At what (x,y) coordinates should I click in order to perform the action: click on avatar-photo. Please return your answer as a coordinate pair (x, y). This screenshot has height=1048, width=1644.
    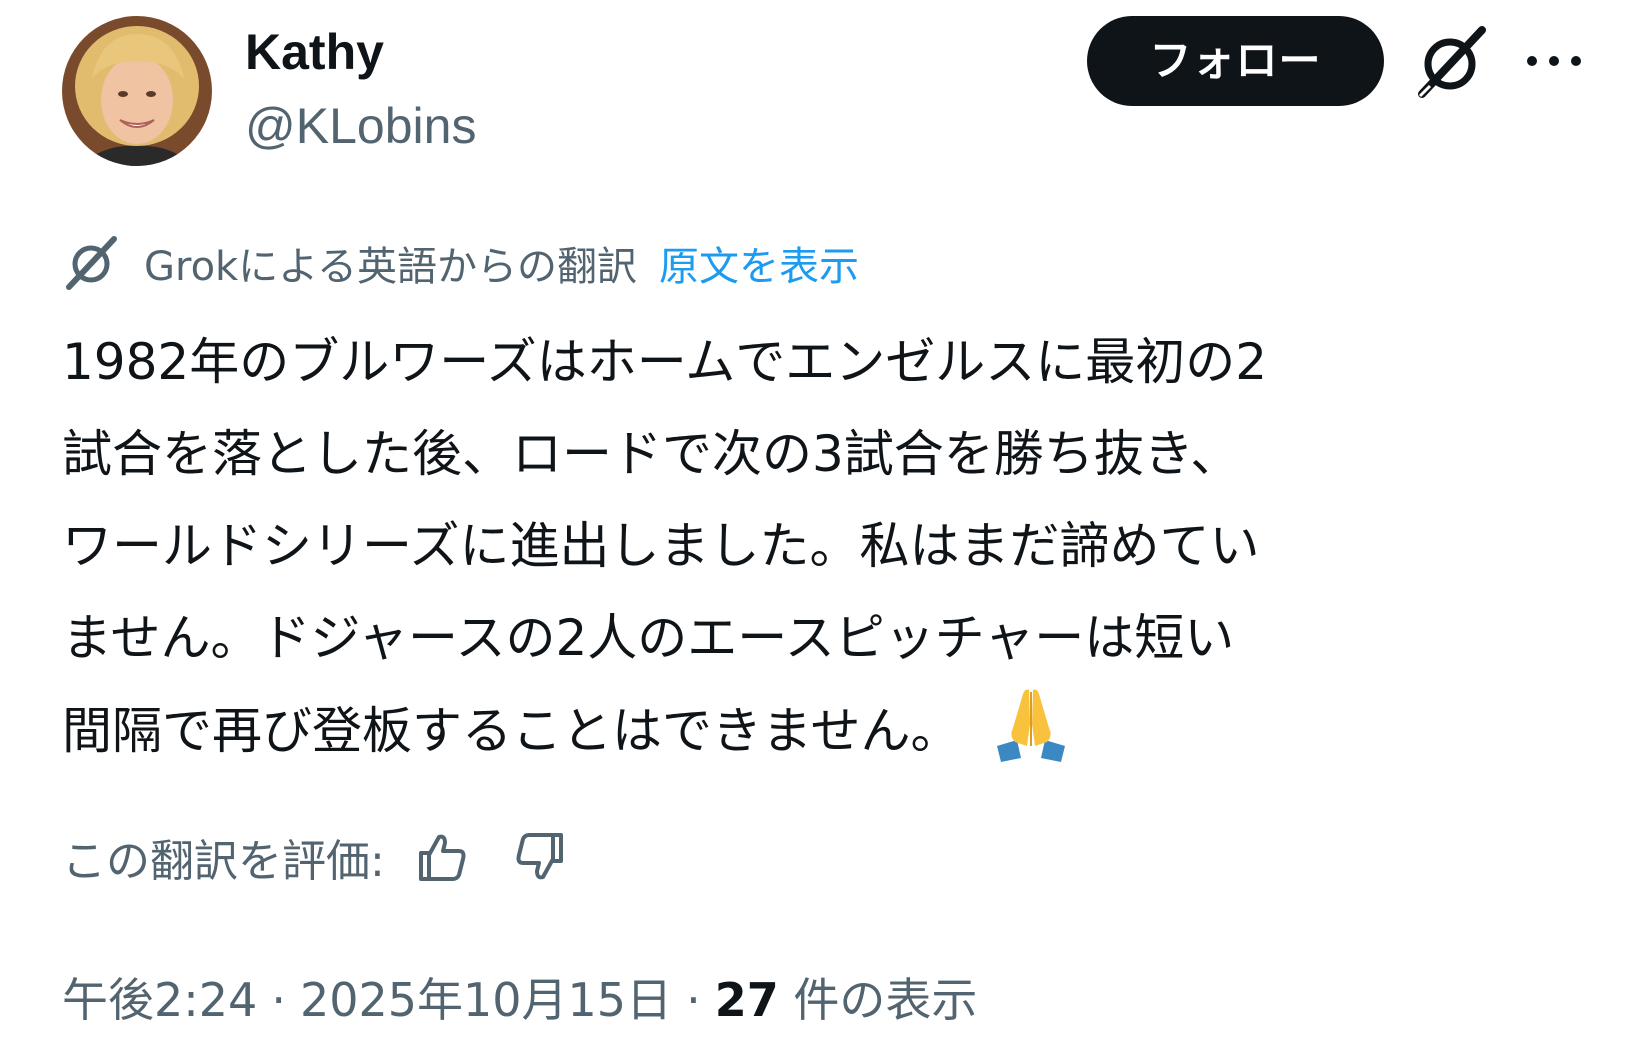
    Looking at the image, I should click on (137, 91).